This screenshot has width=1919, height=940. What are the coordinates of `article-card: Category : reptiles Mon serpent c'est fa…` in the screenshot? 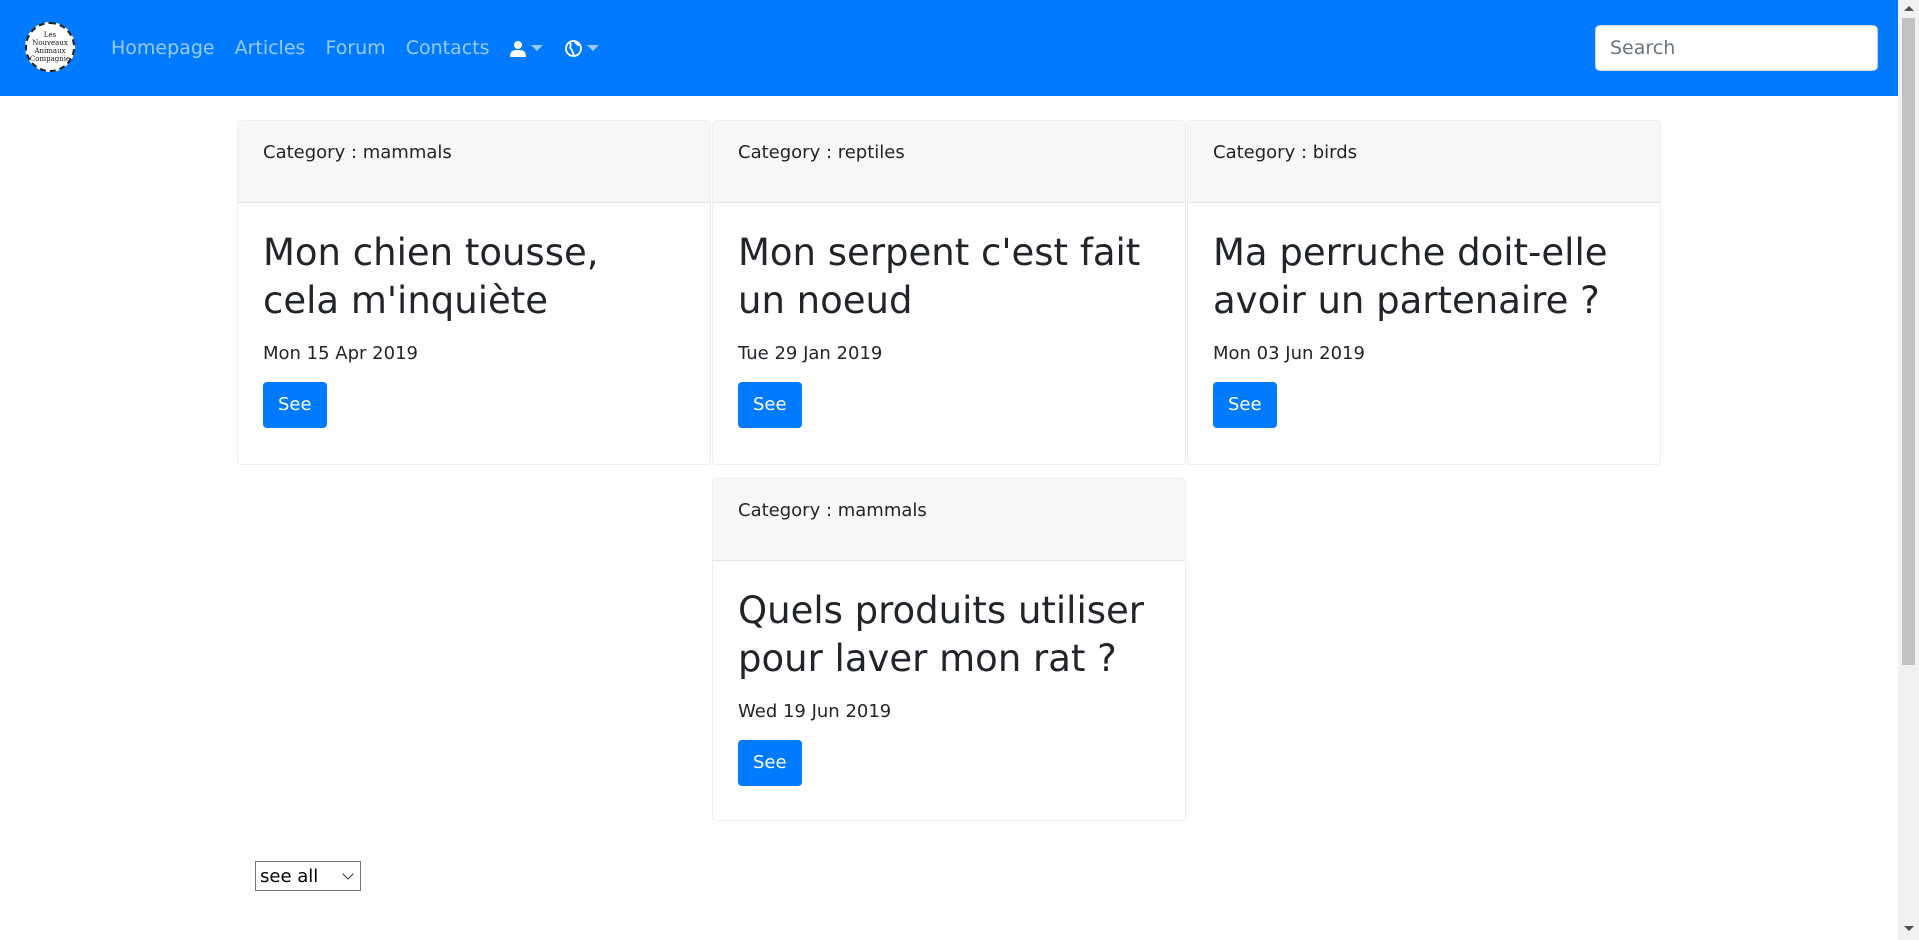 It's located at (949, 292).